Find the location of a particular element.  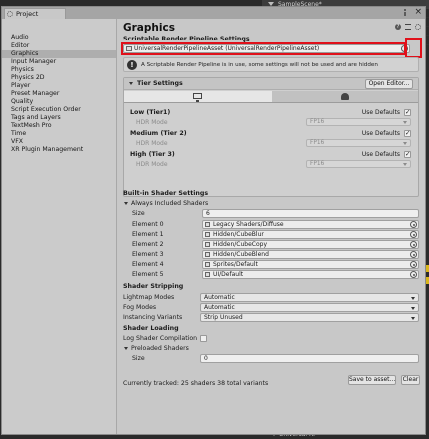

android-icon is located at coordinates (345, 96).